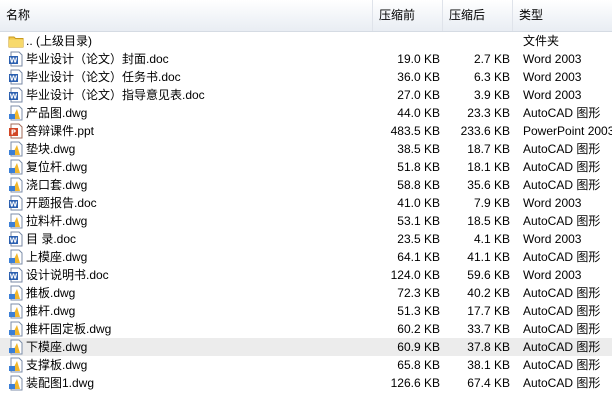 The height and width of the screenshot is (406, 612). What do you see at coordinates (418, 77) in the screenshot?
I see `original-size: 36.0 KB` at bounding box center [418, 77].